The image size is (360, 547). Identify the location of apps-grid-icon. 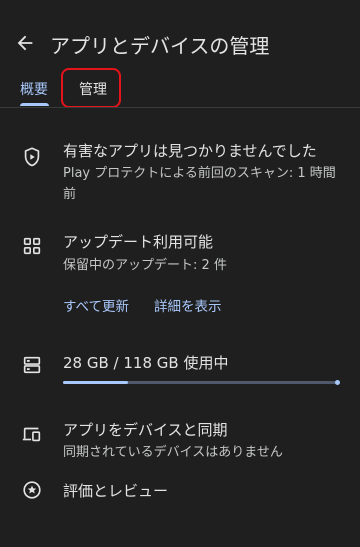
(32, 246).